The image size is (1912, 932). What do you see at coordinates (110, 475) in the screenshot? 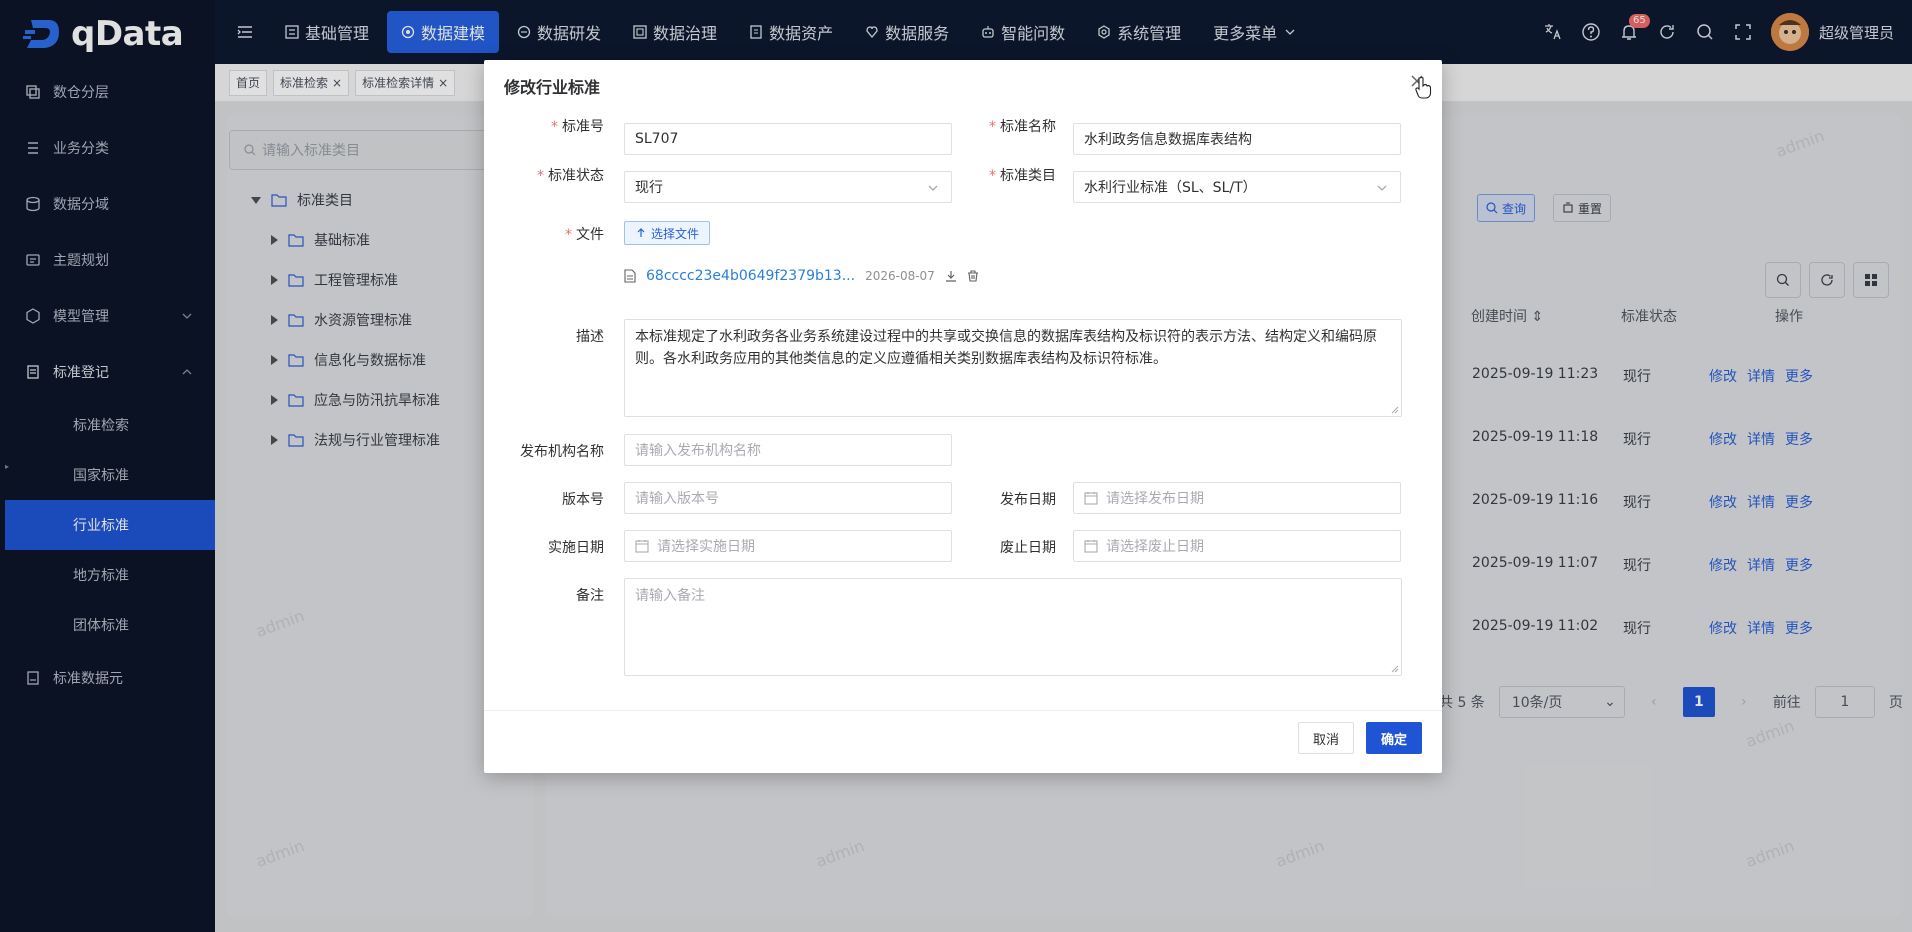
I see `sidebar-subitem-national: 国家标准` at bounding box center [110, 475].